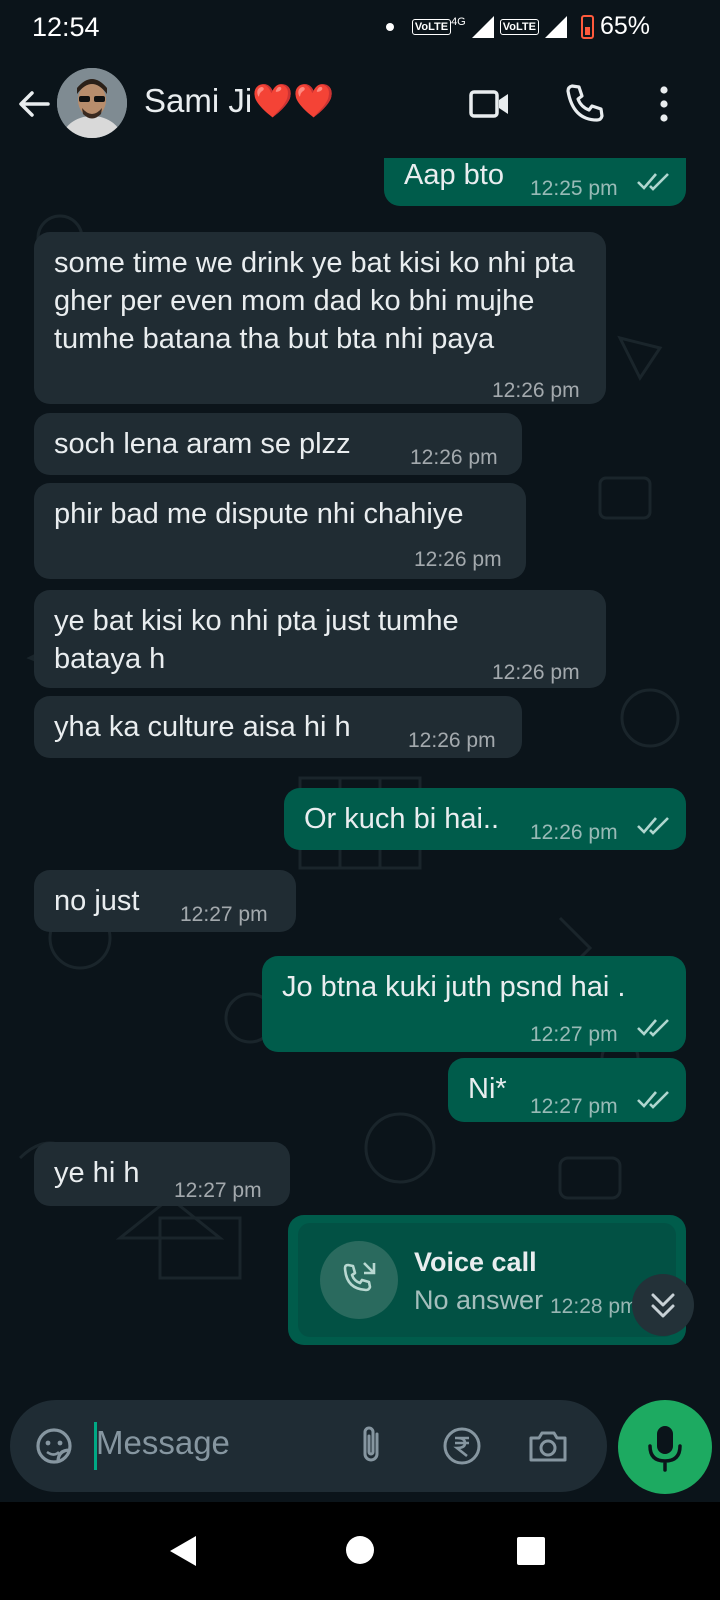 This screenshot has height=1600, width=720. I want to click on message-incoming: ye hi h 12:27 pm, so click(162, 1174).